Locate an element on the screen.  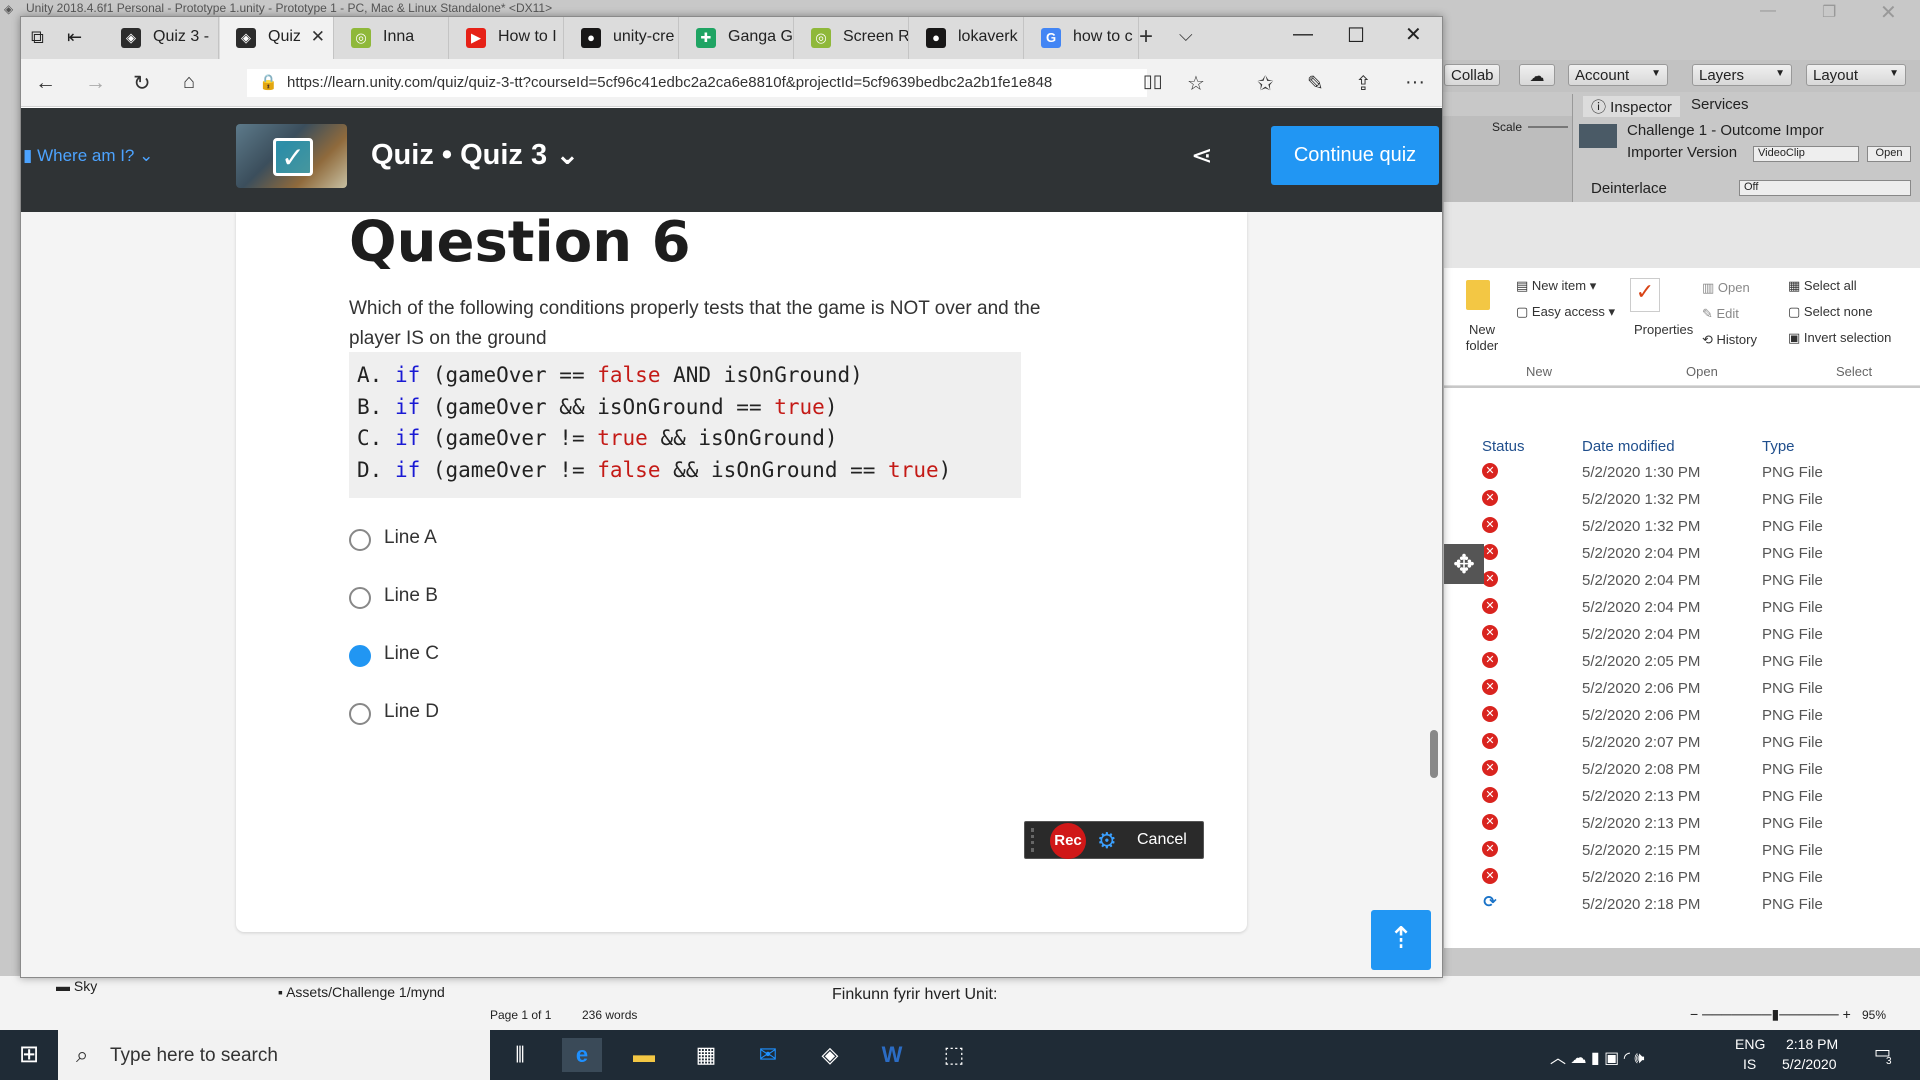
file-row: ✕ 5/2/2020 2:15 PM PNG File is located at coordinates (1682, 851).